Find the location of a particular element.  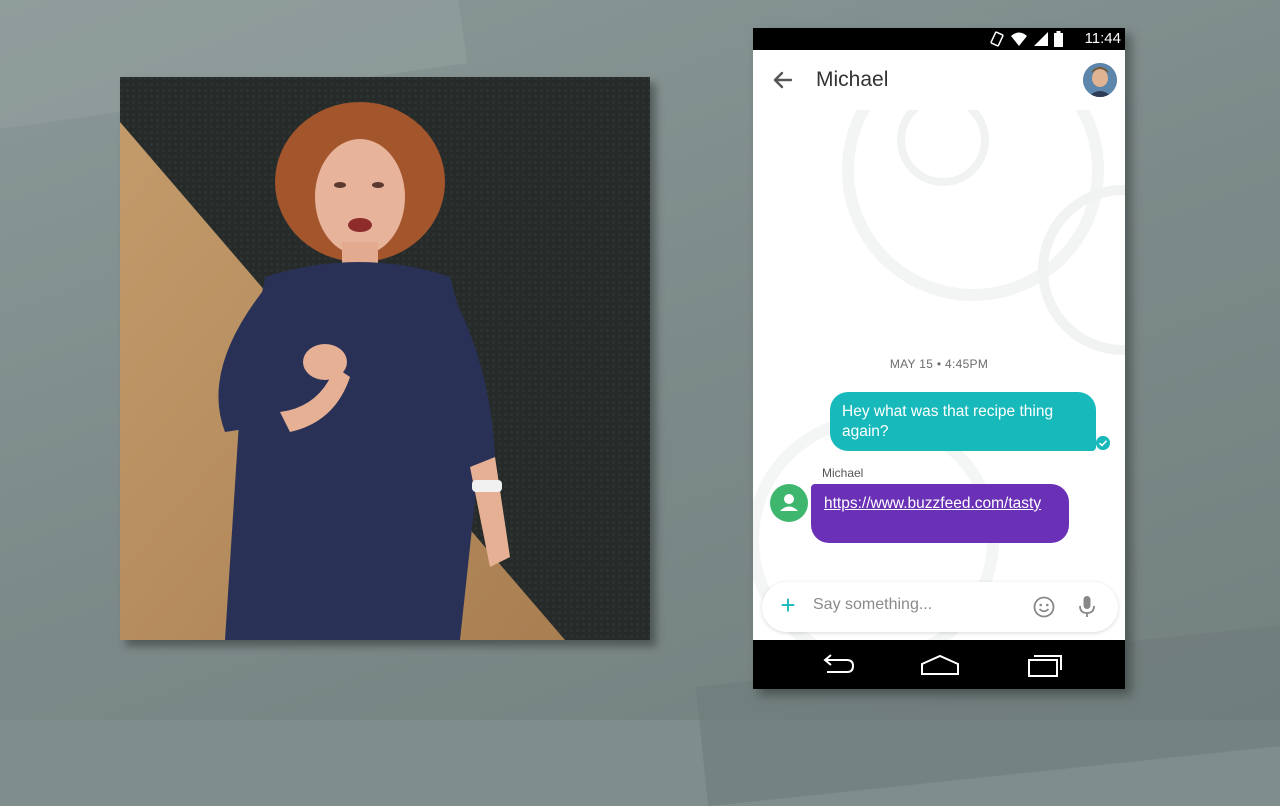

shared-link: https://www.buzzfeed.com/tasty is located at coordinates (932, 503).